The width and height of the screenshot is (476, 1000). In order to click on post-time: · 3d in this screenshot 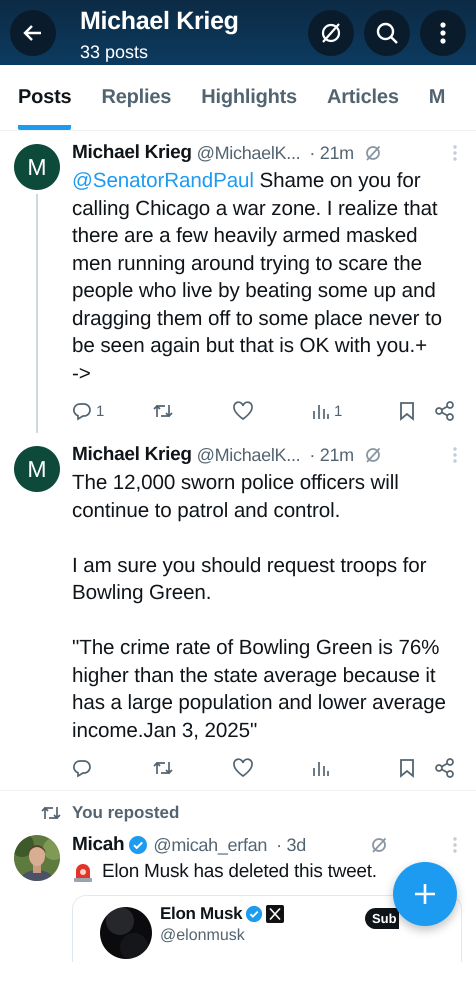, I will do `click(291, 845)`.